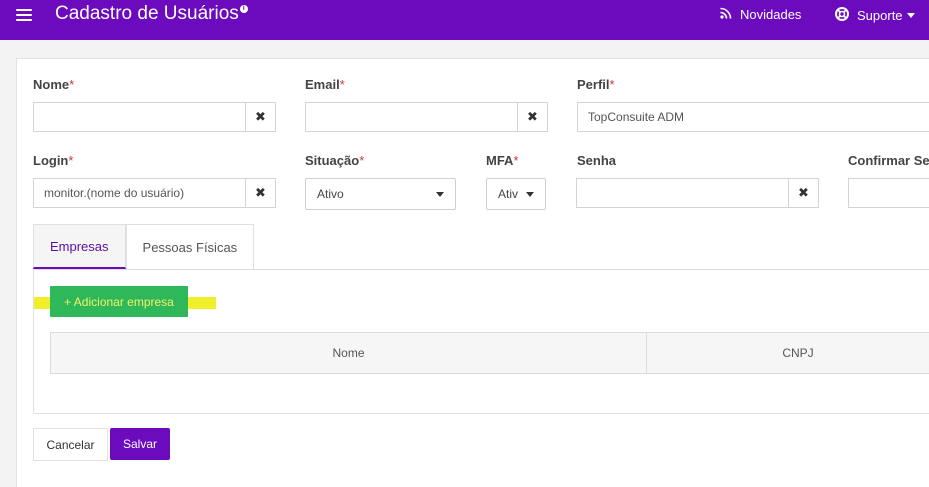  I want to click on login-clear-icon: ✖, so click(260, 193).